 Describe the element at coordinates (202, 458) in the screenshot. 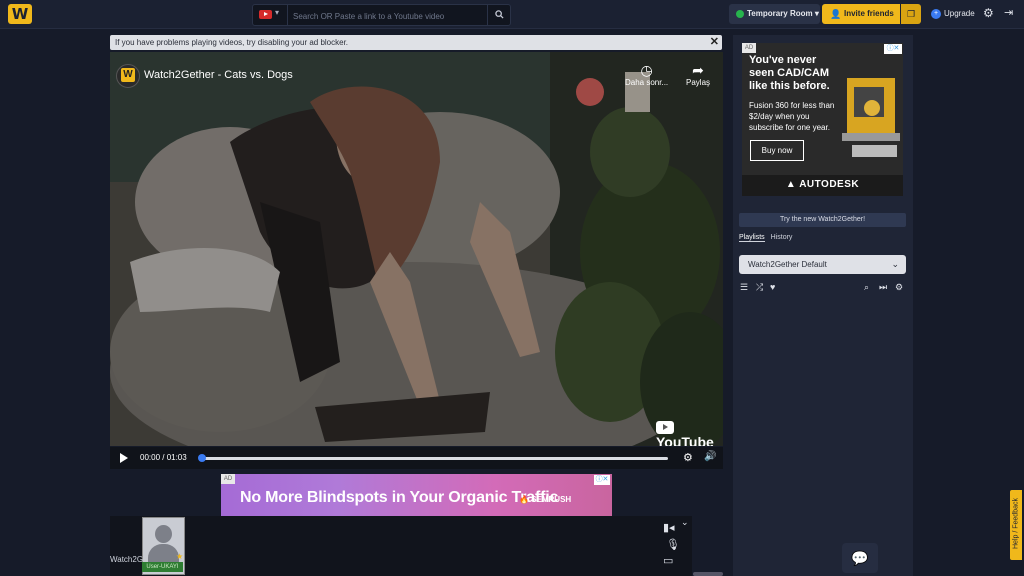

I see `progress-handle` at that location.